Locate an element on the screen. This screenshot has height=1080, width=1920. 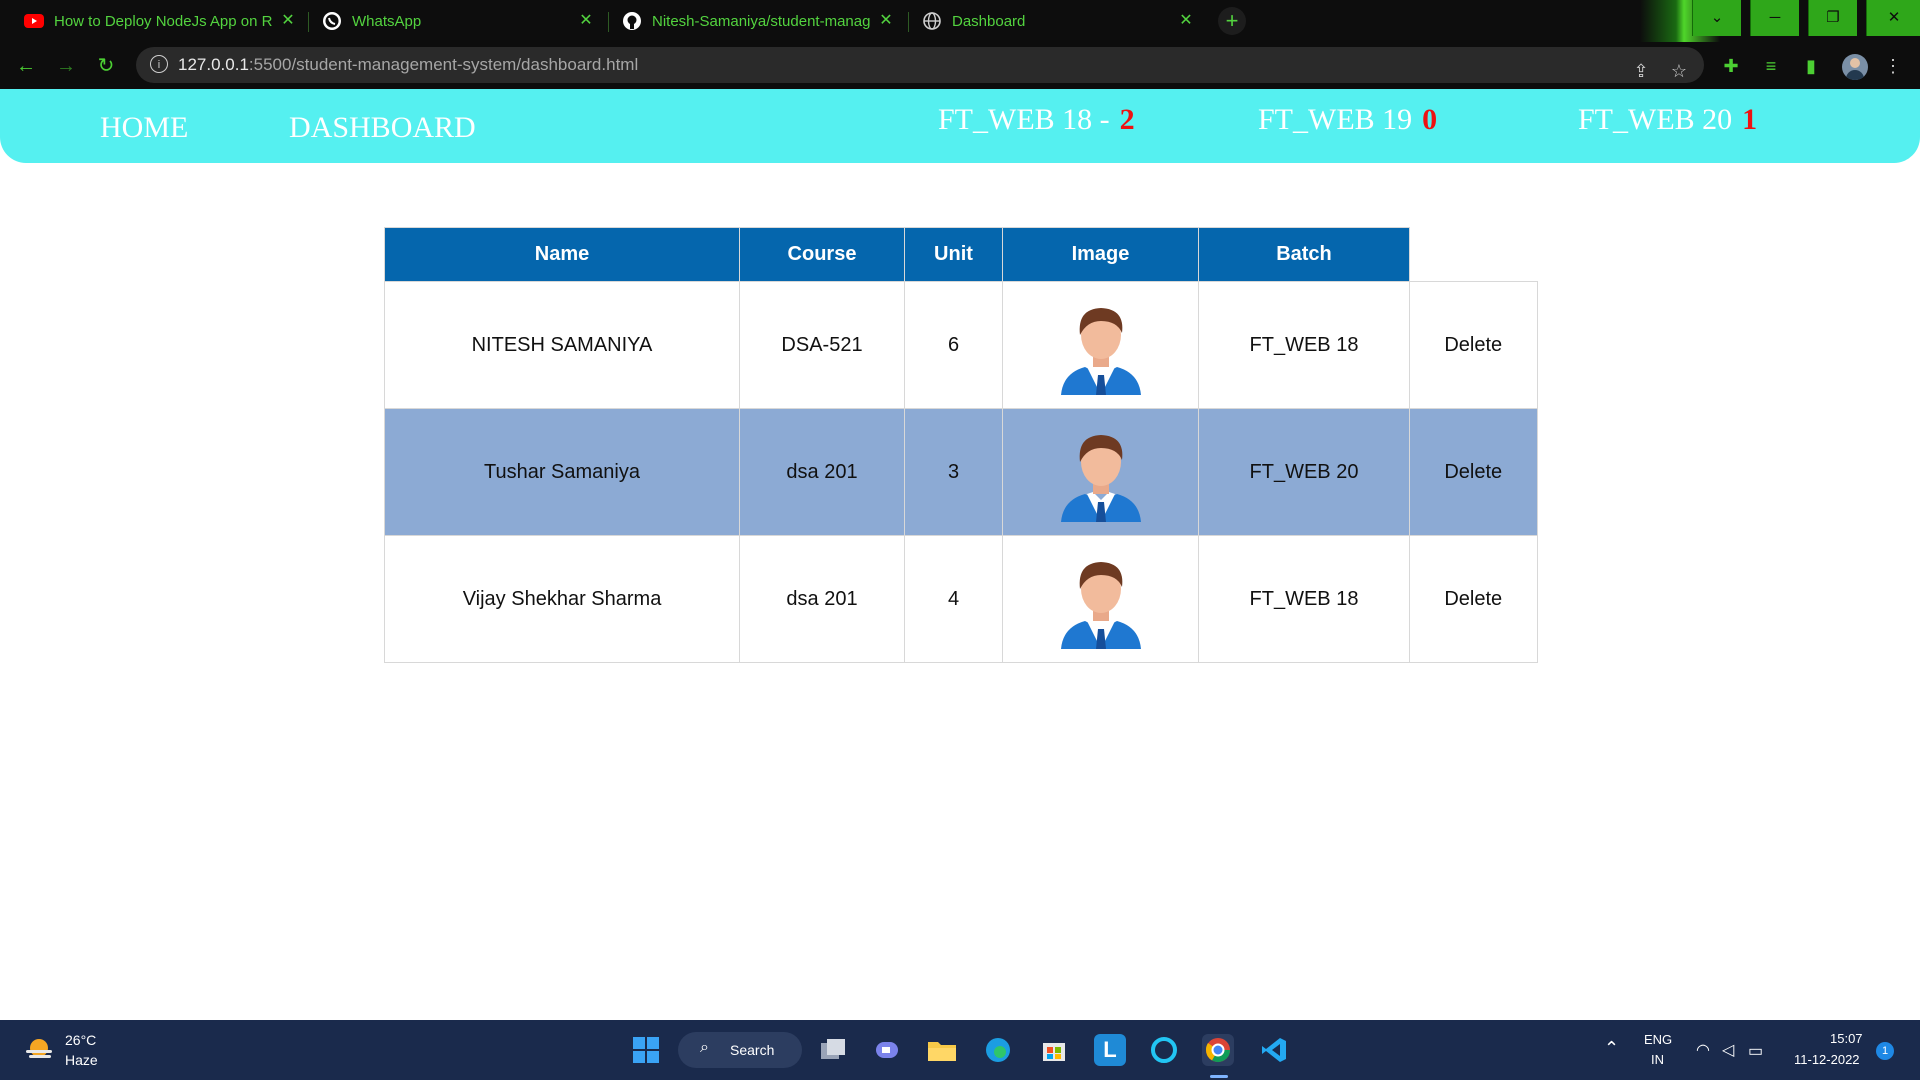
share-icon: ⇪ is located at coordinates (1641, 71).